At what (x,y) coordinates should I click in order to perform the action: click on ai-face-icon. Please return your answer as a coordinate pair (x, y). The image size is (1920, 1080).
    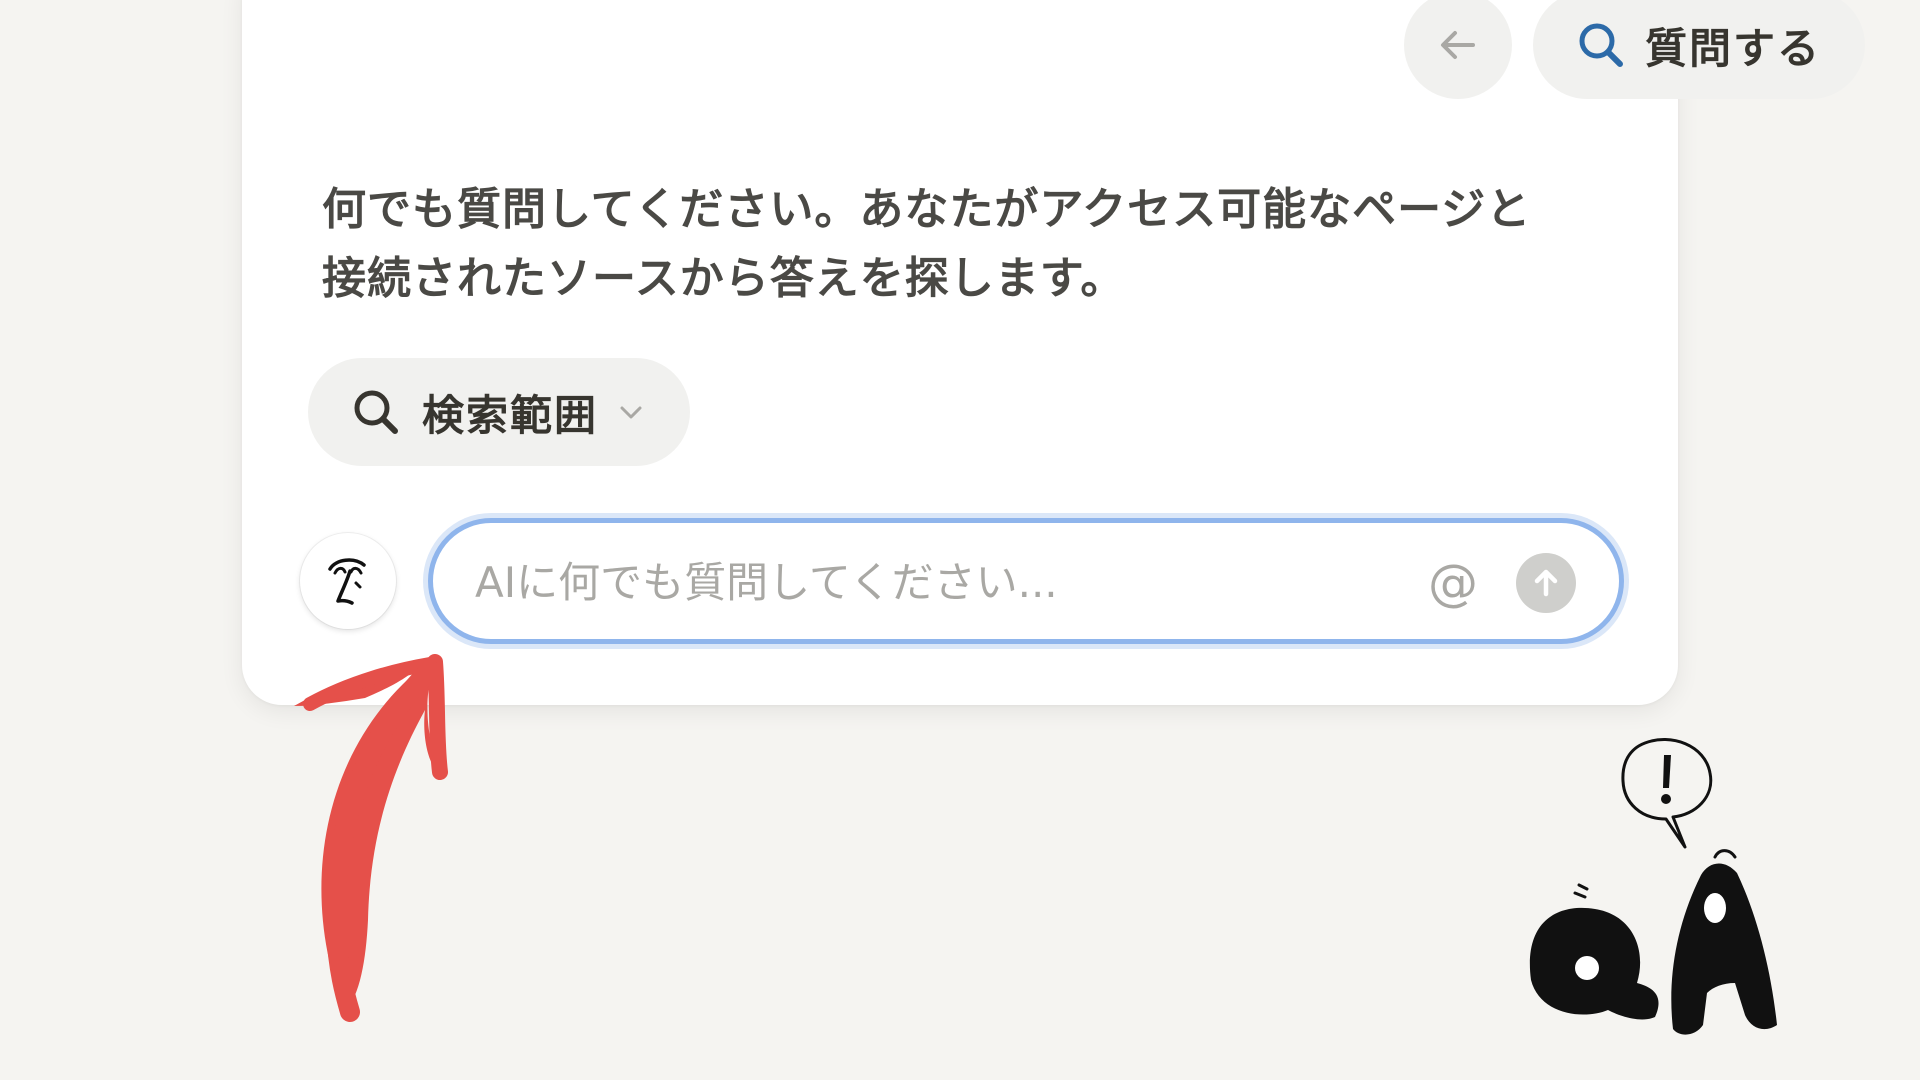
    Looking at the image, I should click on (347, 581).